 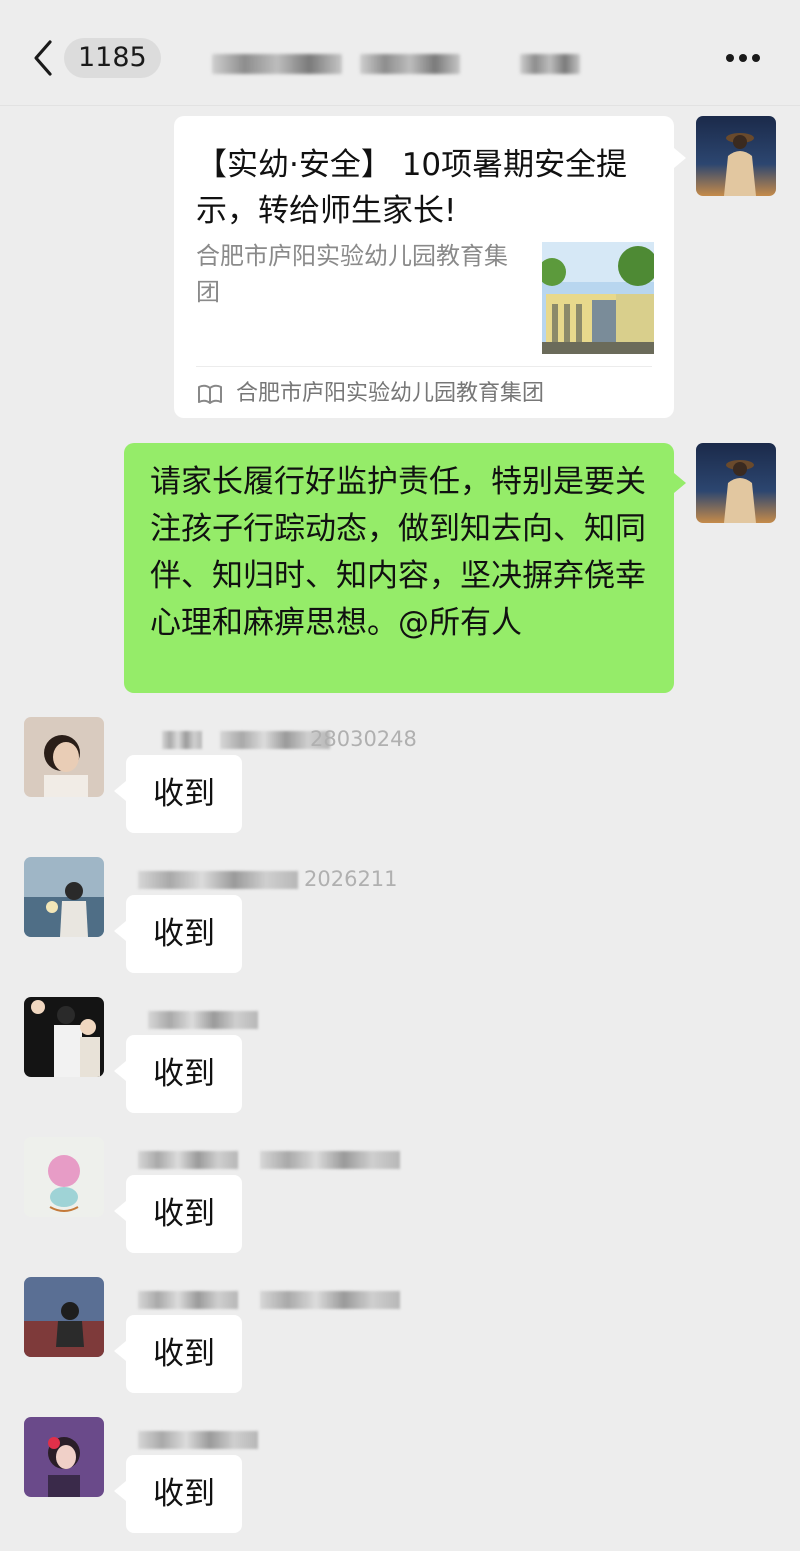 I want to click on chat-header: 1185, so click(x=400, y=53).